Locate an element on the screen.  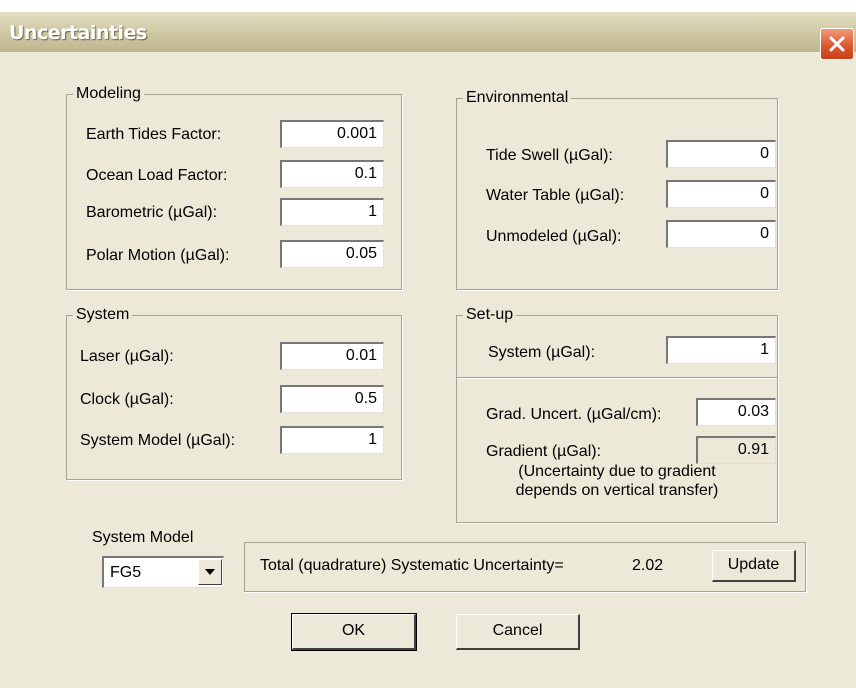
ok-button: OK is located at coordinates (354, 632).